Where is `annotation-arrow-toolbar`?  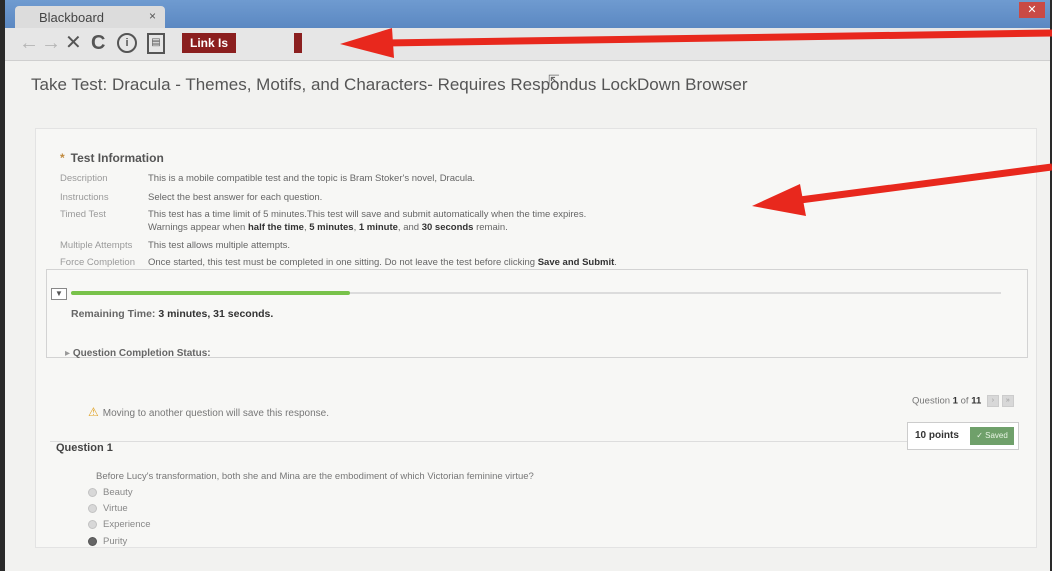
annotation-arrow-toolbar is located at coordinates (696, 43).